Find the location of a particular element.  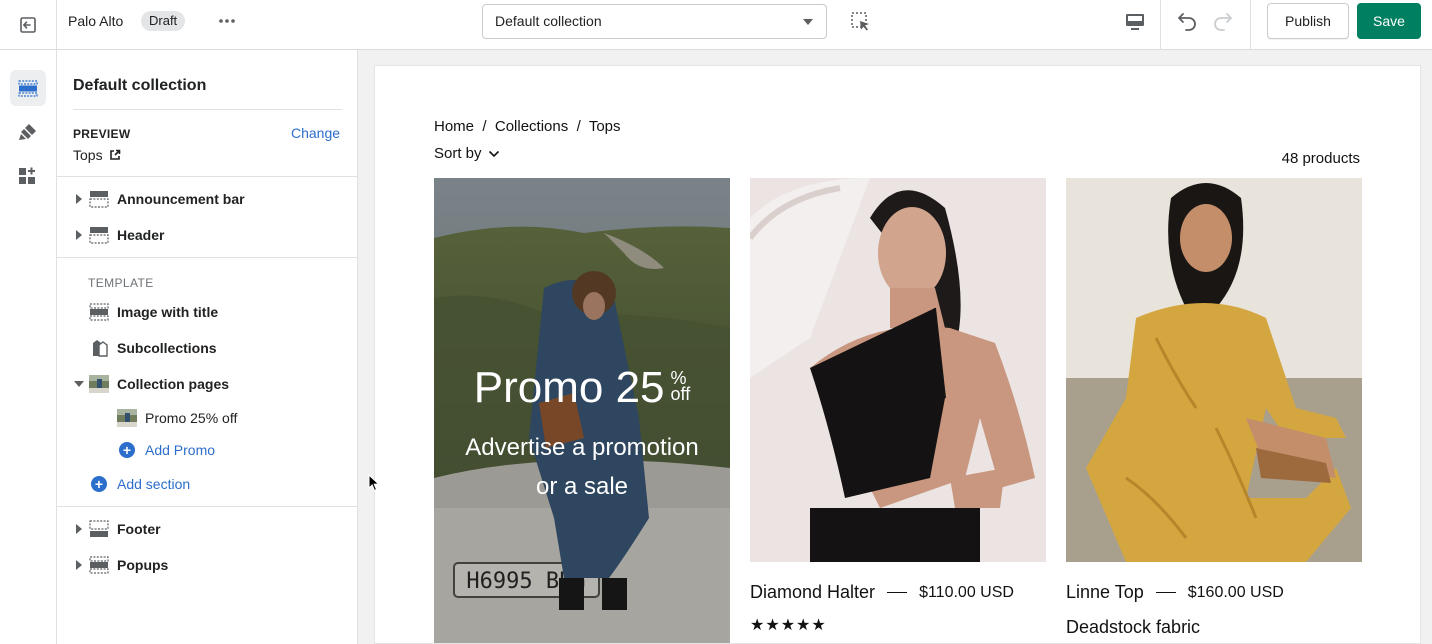

breadcrumb-home: Home is located at coordinates (454, 126).